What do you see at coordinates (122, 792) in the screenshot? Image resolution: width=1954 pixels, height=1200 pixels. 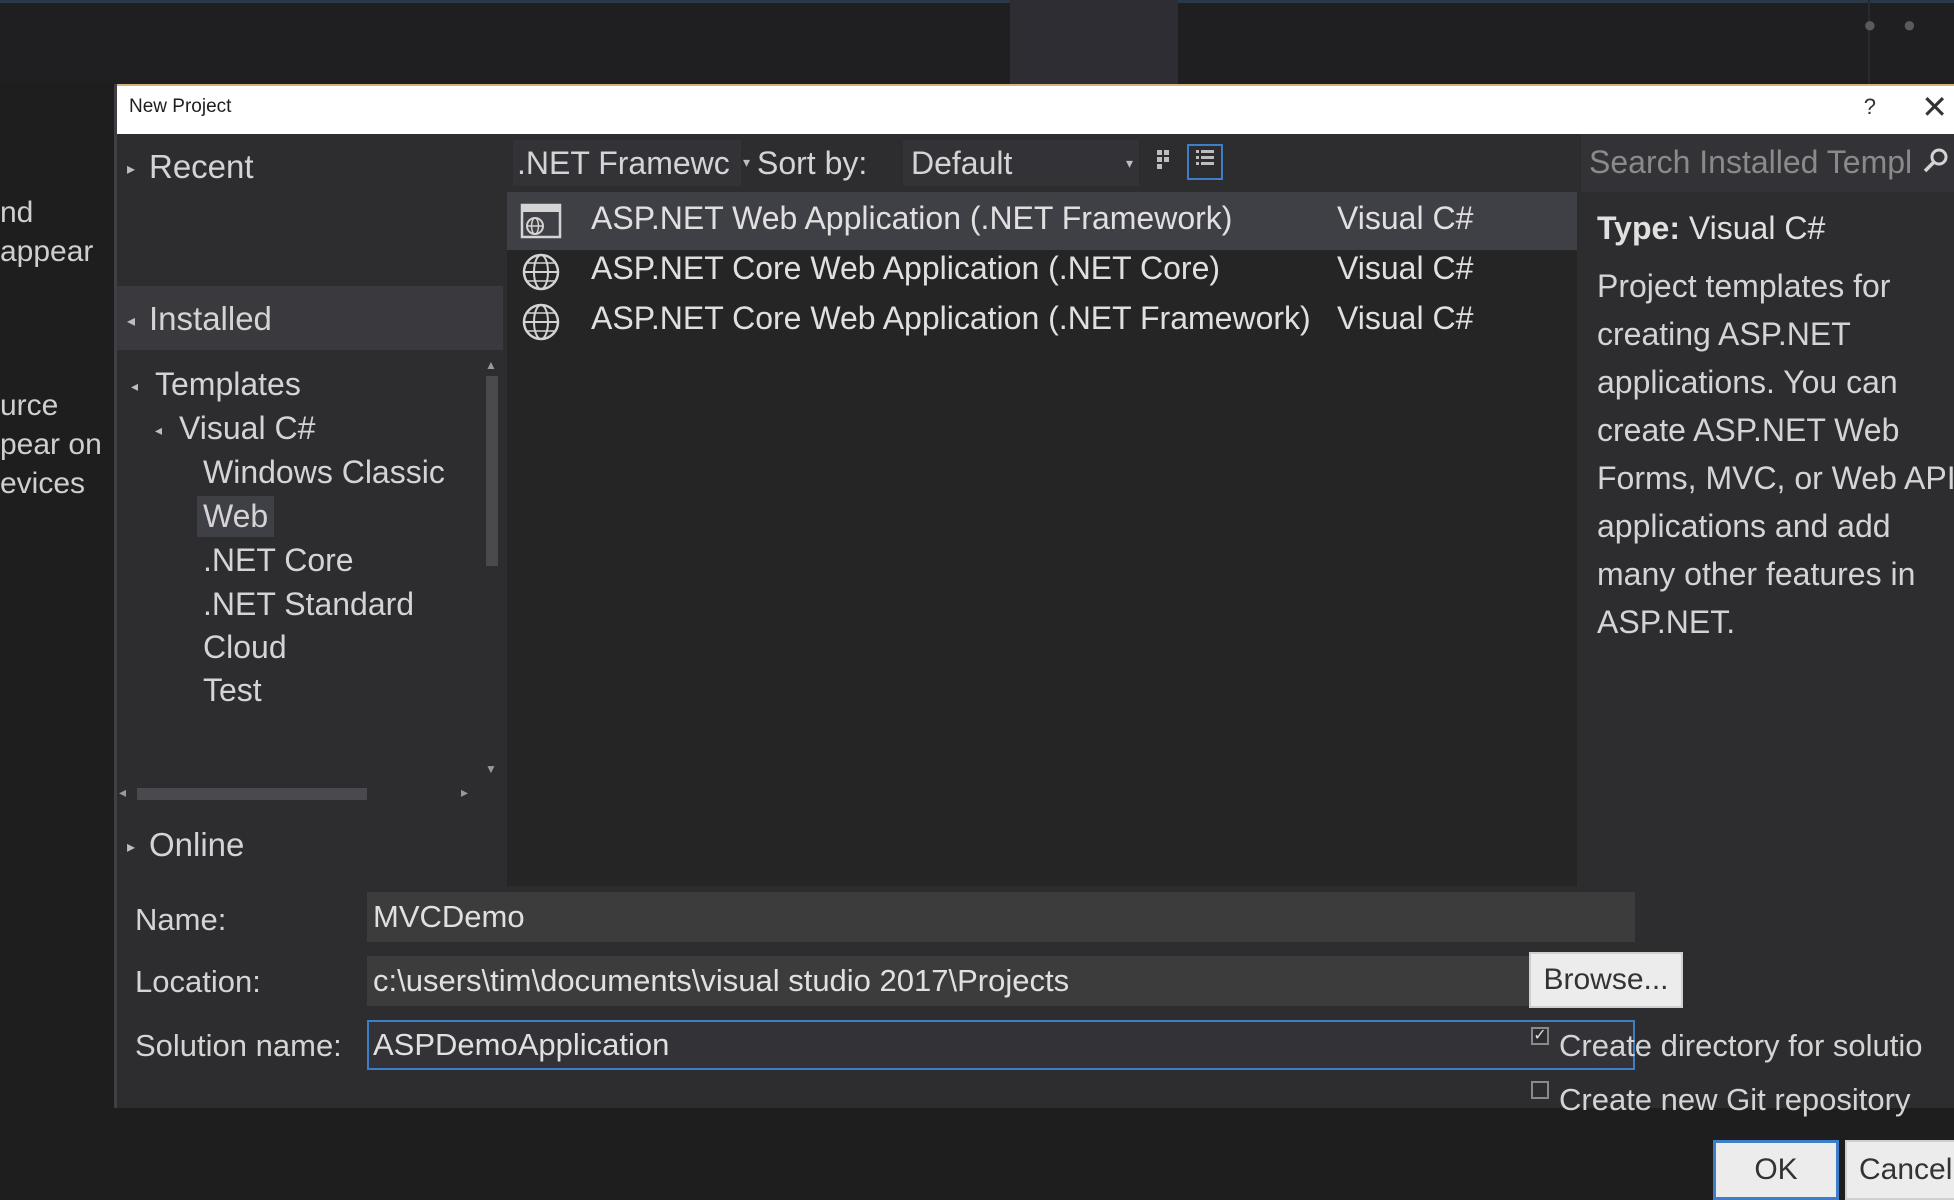 I see `scroll-left-icon: ◂` at bounding box center [122, 792].